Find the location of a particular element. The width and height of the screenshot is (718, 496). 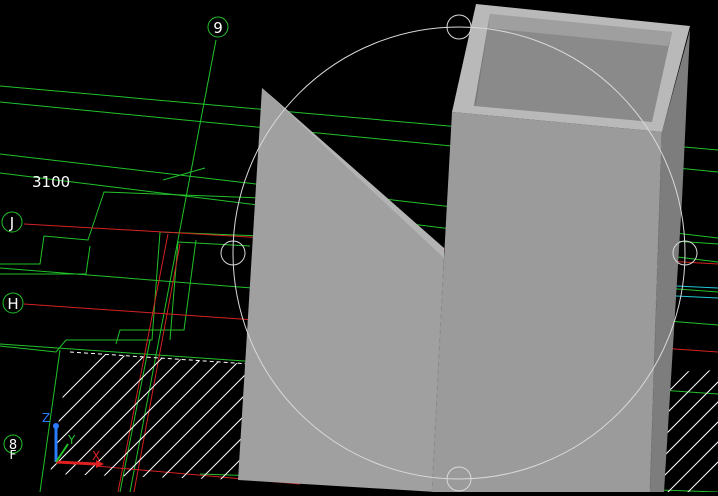

ucs-x-label: X is located at coordinates (96, 456).